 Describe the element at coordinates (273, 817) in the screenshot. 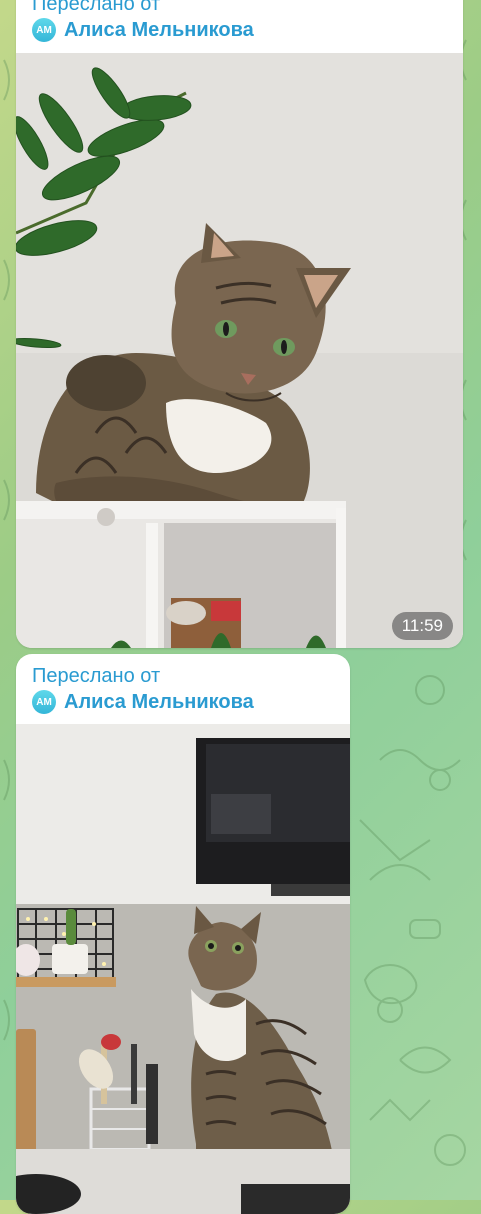

I see `tv` at that location.